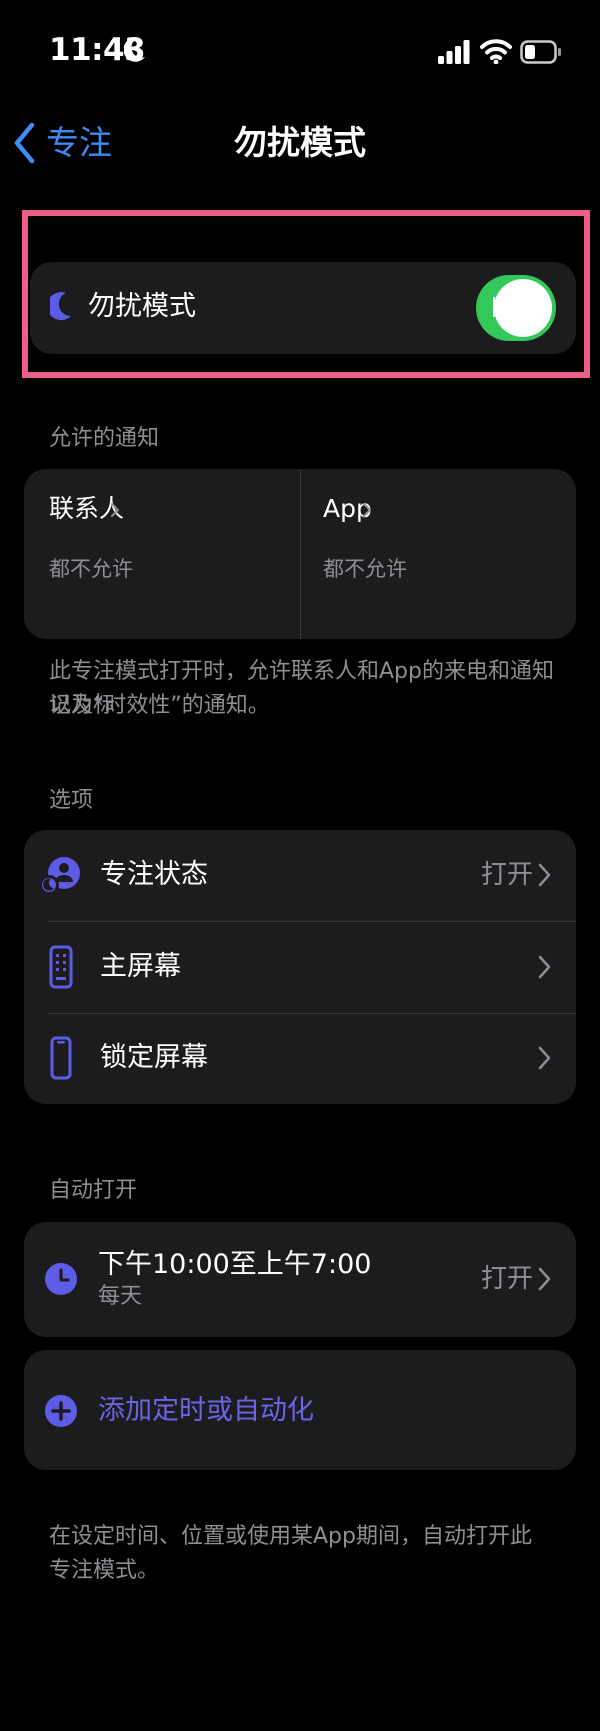 The image size is (600, 1731). I want to click on section-header-auto-on: 自动打开, so click(93, 1190).